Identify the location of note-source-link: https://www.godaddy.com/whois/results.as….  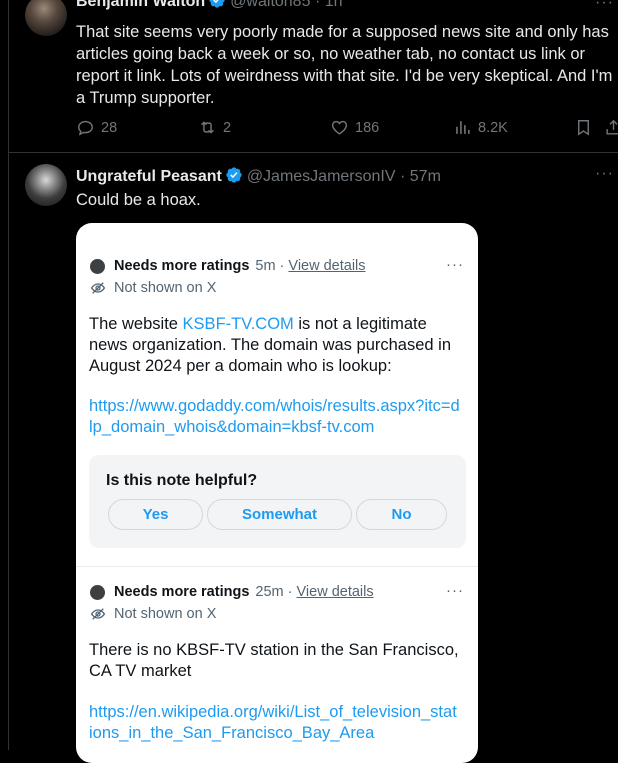
(274, 417).